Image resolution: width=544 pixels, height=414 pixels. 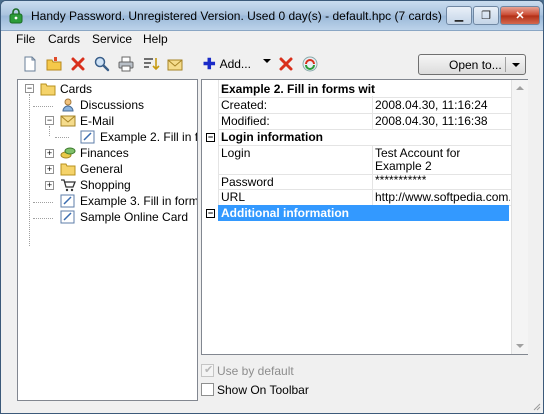 I want to click on resize-grip-icon, so click(x=536, y=406).